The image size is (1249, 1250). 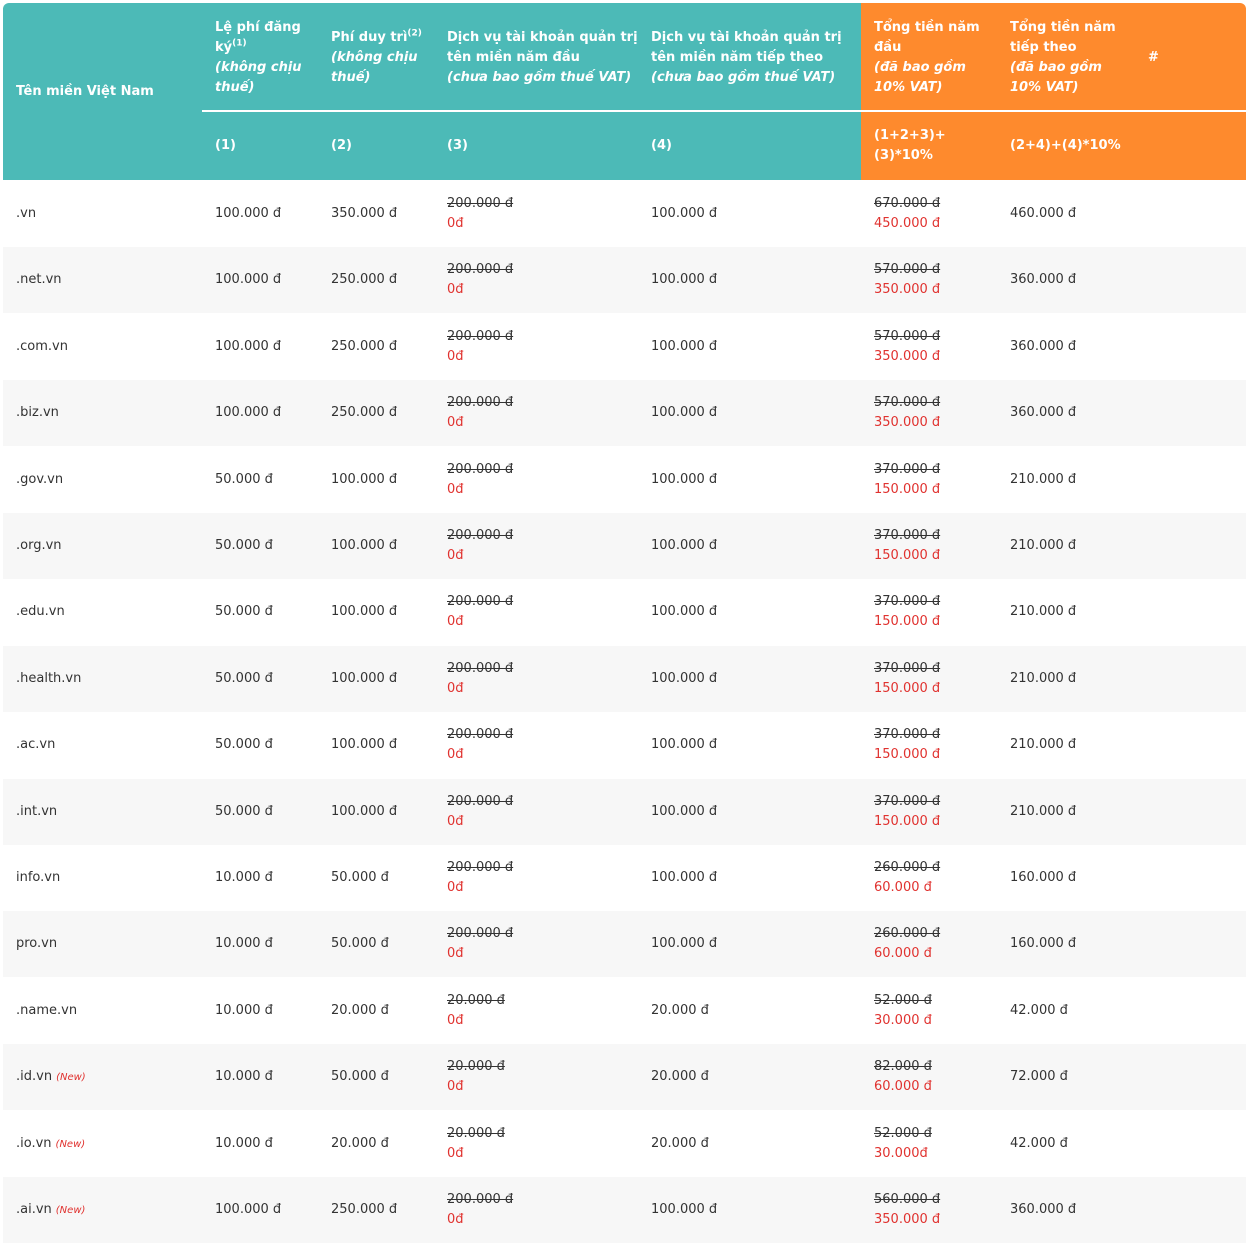 I want to click on maint-fee: 350.000 đ, so click(x=364, y=213).